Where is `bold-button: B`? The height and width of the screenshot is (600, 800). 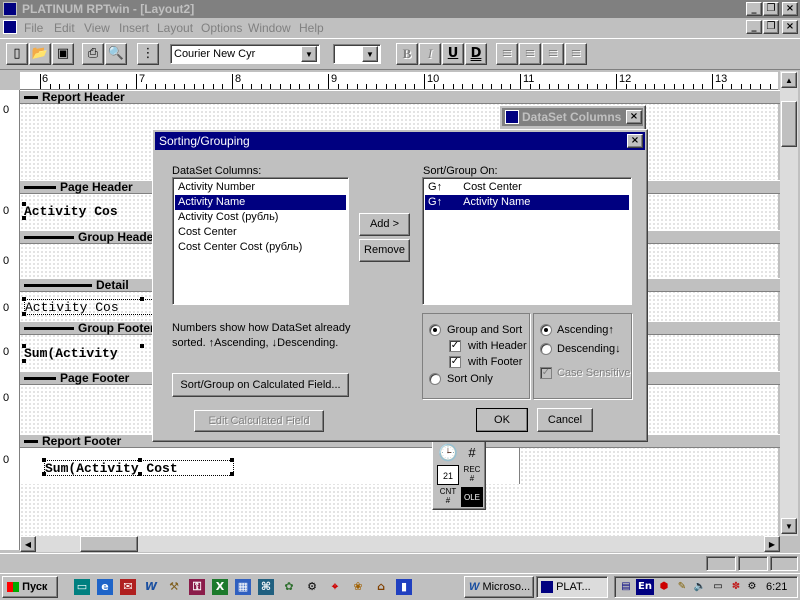
bold-button: B is located at coordinates (407, 54).